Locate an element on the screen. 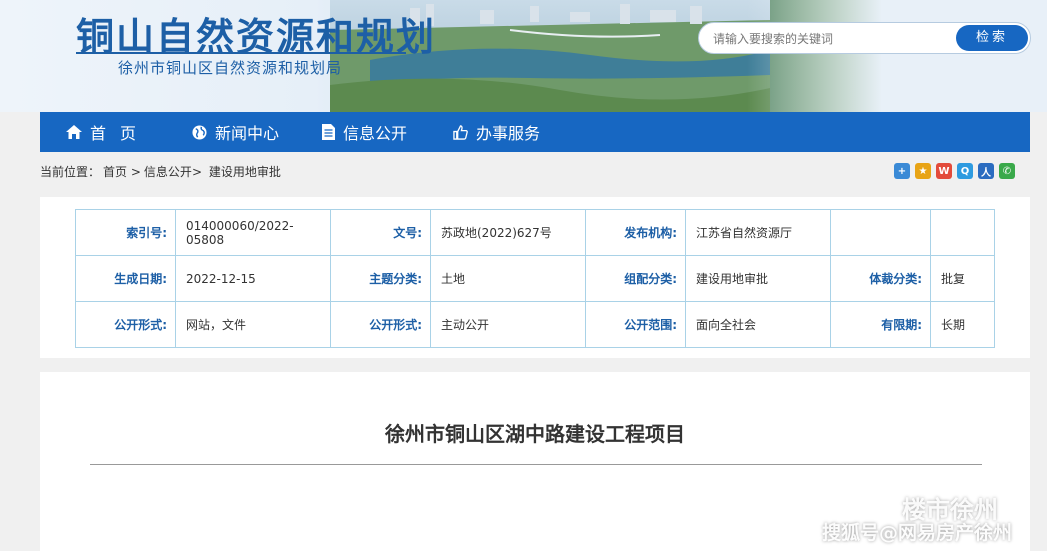 The image size is (1047, 551). breadcrumb-info: 信息公开 is located at coordinates (168, 172).